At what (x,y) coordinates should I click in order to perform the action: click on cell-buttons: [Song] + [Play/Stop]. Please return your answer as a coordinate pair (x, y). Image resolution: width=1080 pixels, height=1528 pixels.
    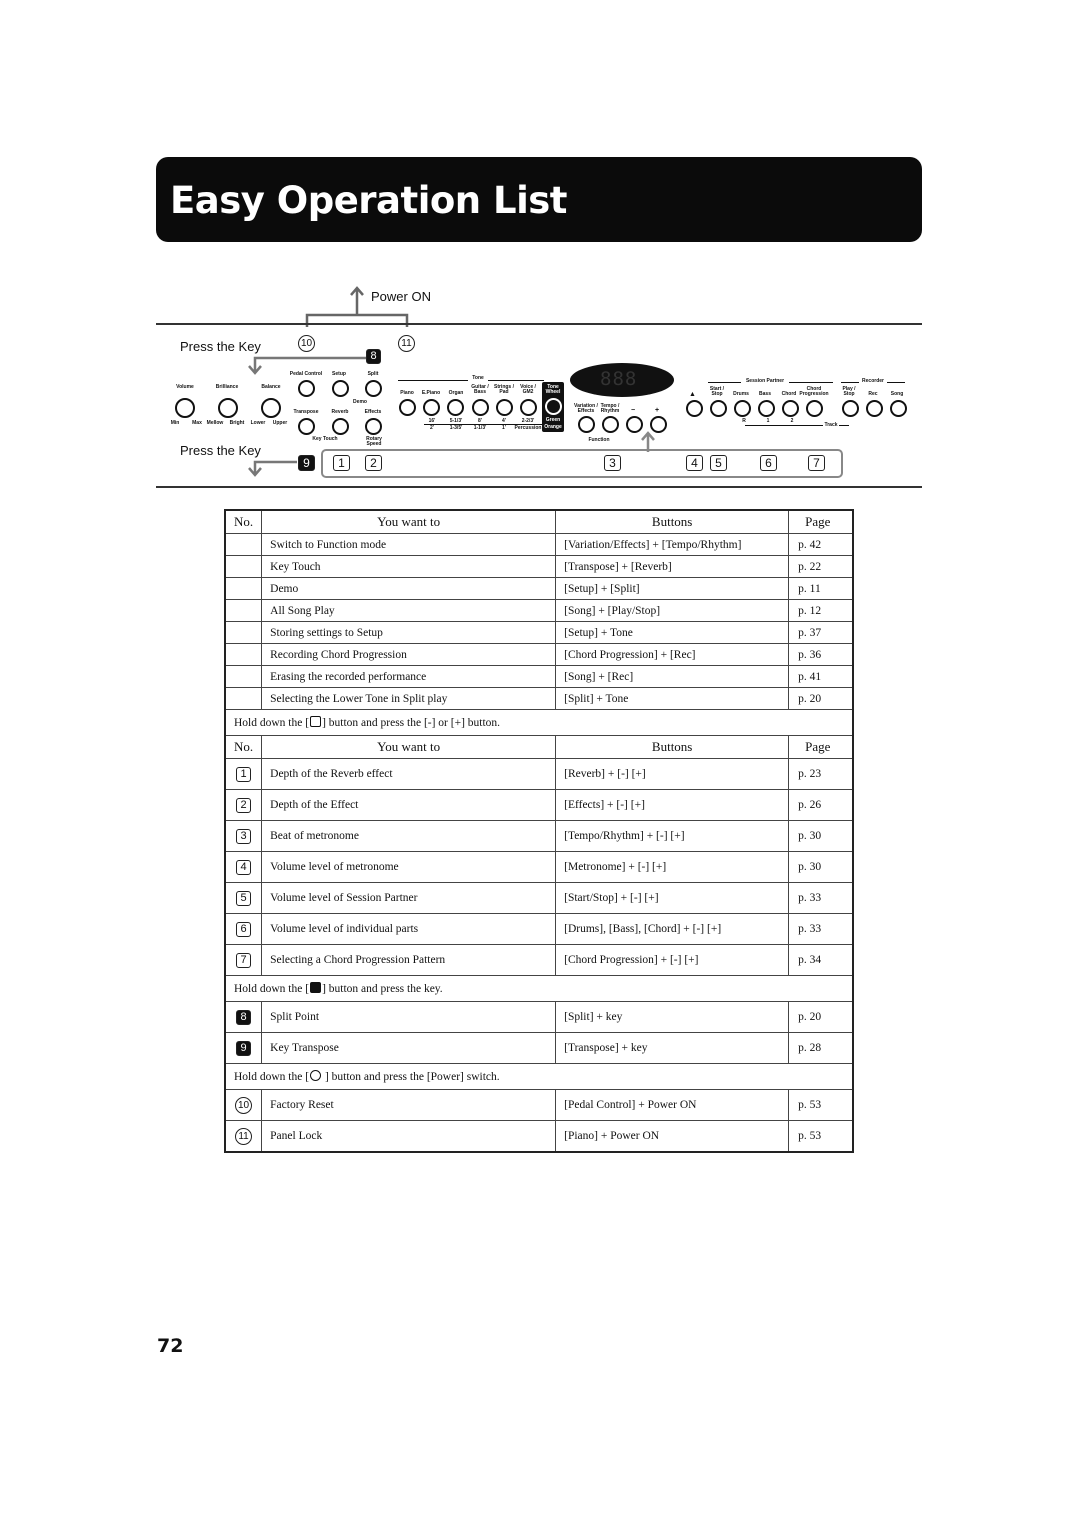
    Looking at the image, I should click on (672, 610).